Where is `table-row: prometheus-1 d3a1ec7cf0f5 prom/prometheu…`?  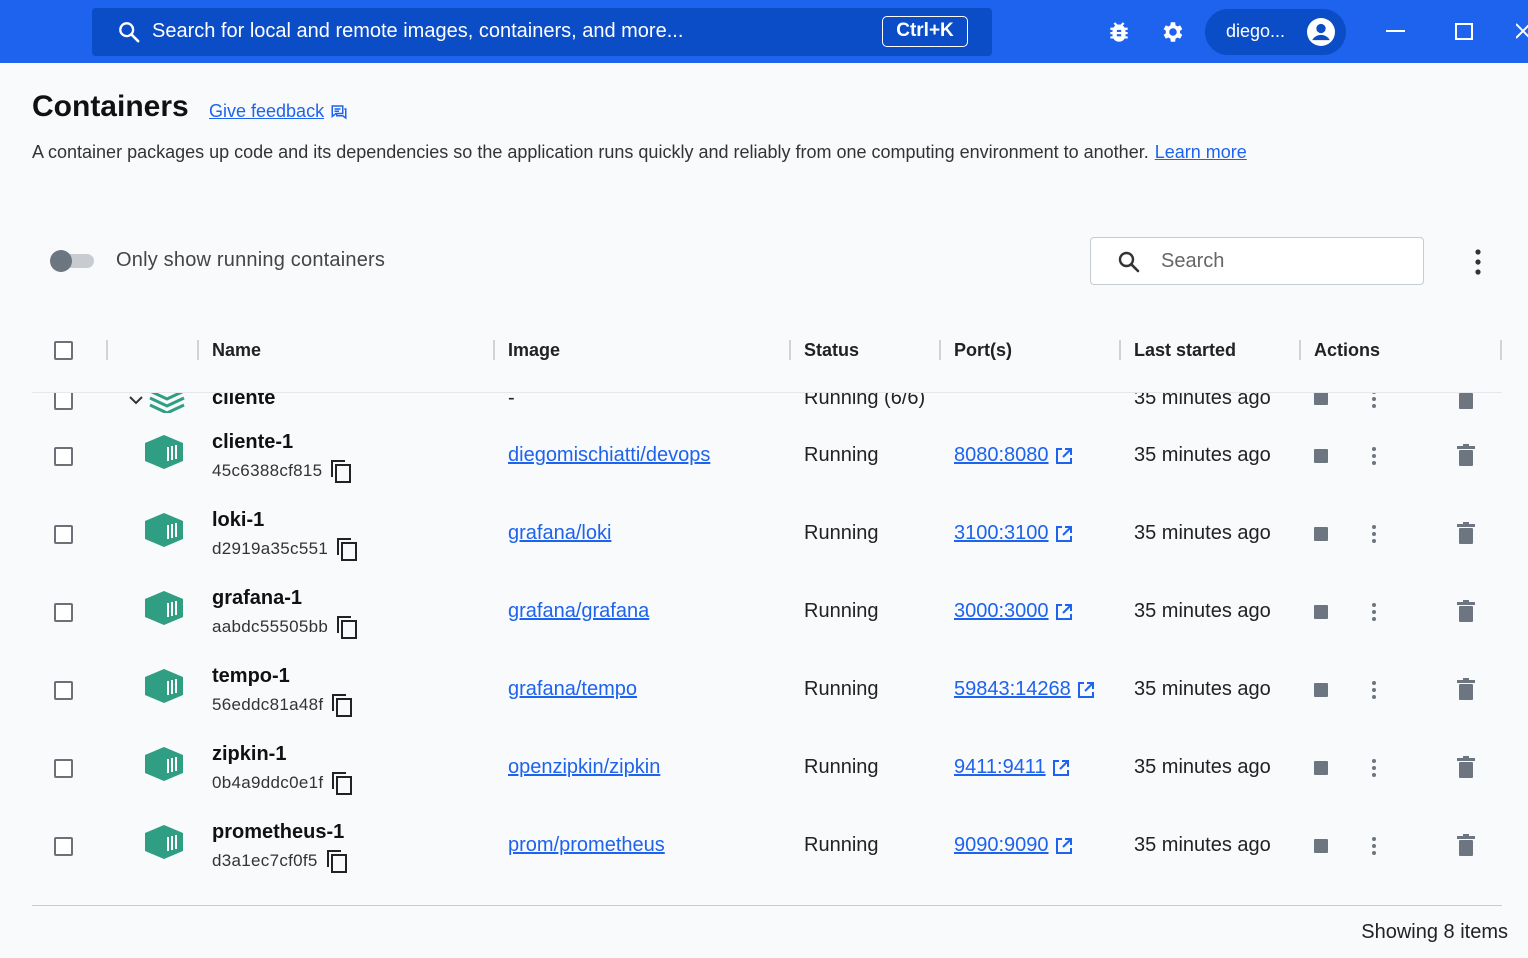 table-row: prometheus-1 d3a1ec7cf0f5 prom/prometheu… is located at coordinates (764, 817).